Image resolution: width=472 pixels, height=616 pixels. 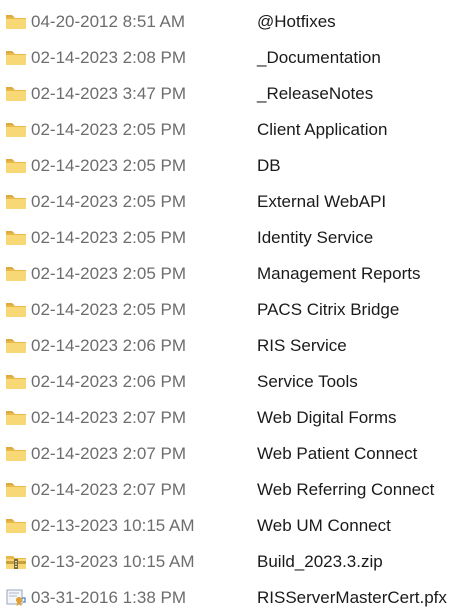 I want to click on file-date-modified: 03-31-2016 1:38 PM, so click(x=108, y=597).